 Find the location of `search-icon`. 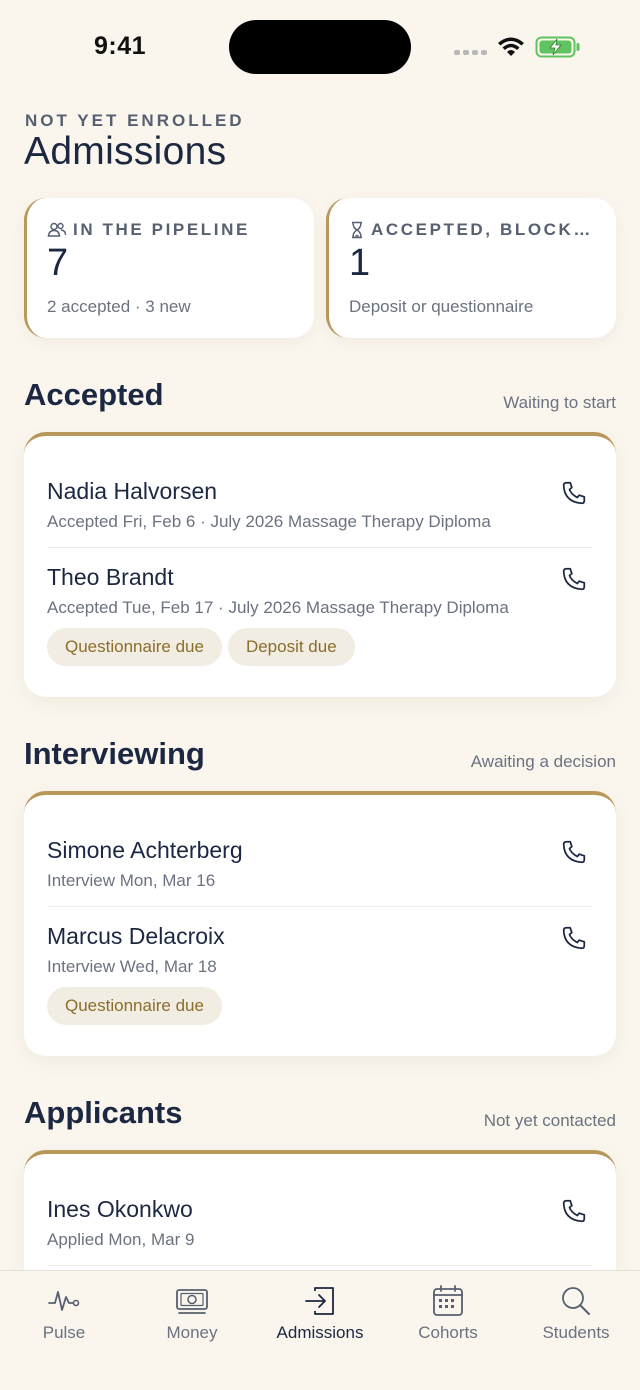

search-icon is located at coordinates (576, 1301).